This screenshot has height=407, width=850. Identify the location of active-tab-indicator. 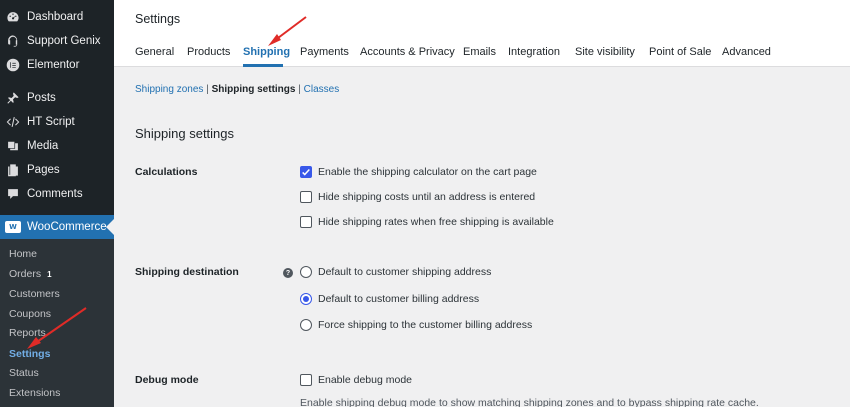
(263, 65).